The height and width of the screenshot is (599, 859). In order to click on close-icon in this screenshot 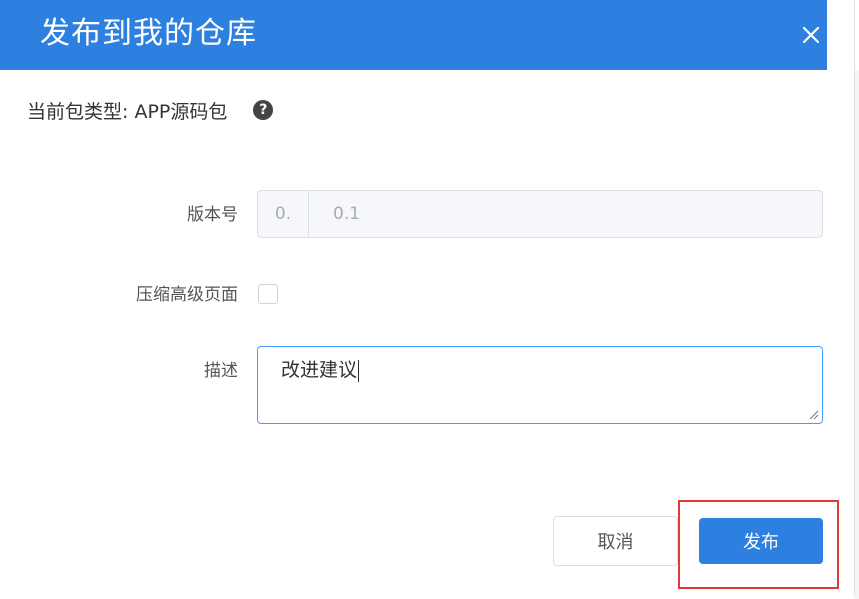, I will do `click(811, 35)`.